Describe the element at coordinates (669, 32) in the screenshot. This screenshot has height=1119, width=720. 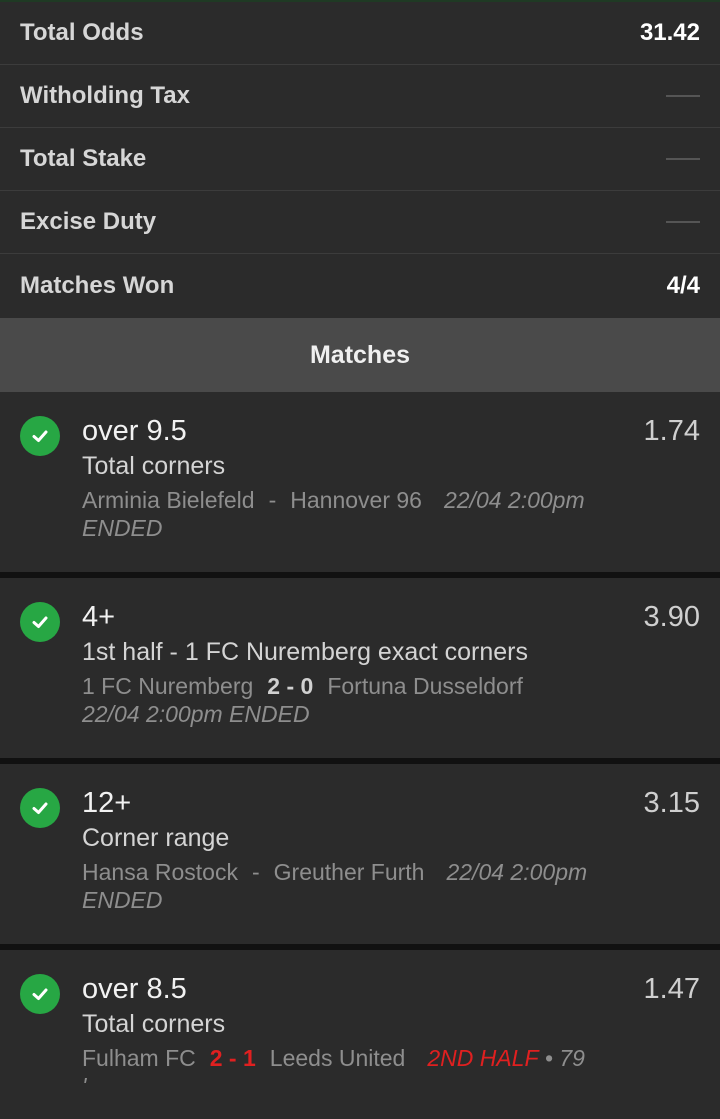
I see `total-odds-value: 31.42` at that location.